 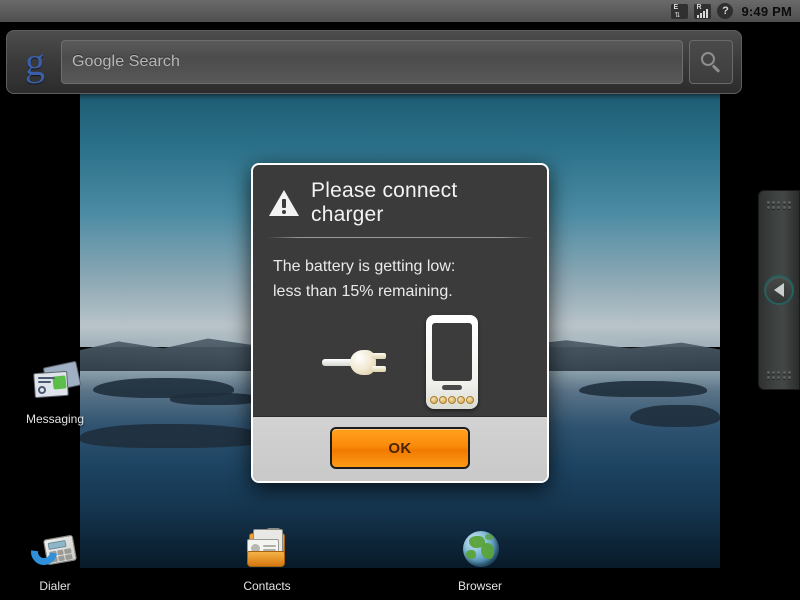 I want to click on chevron-left-icon, so click(x=779, y=290).